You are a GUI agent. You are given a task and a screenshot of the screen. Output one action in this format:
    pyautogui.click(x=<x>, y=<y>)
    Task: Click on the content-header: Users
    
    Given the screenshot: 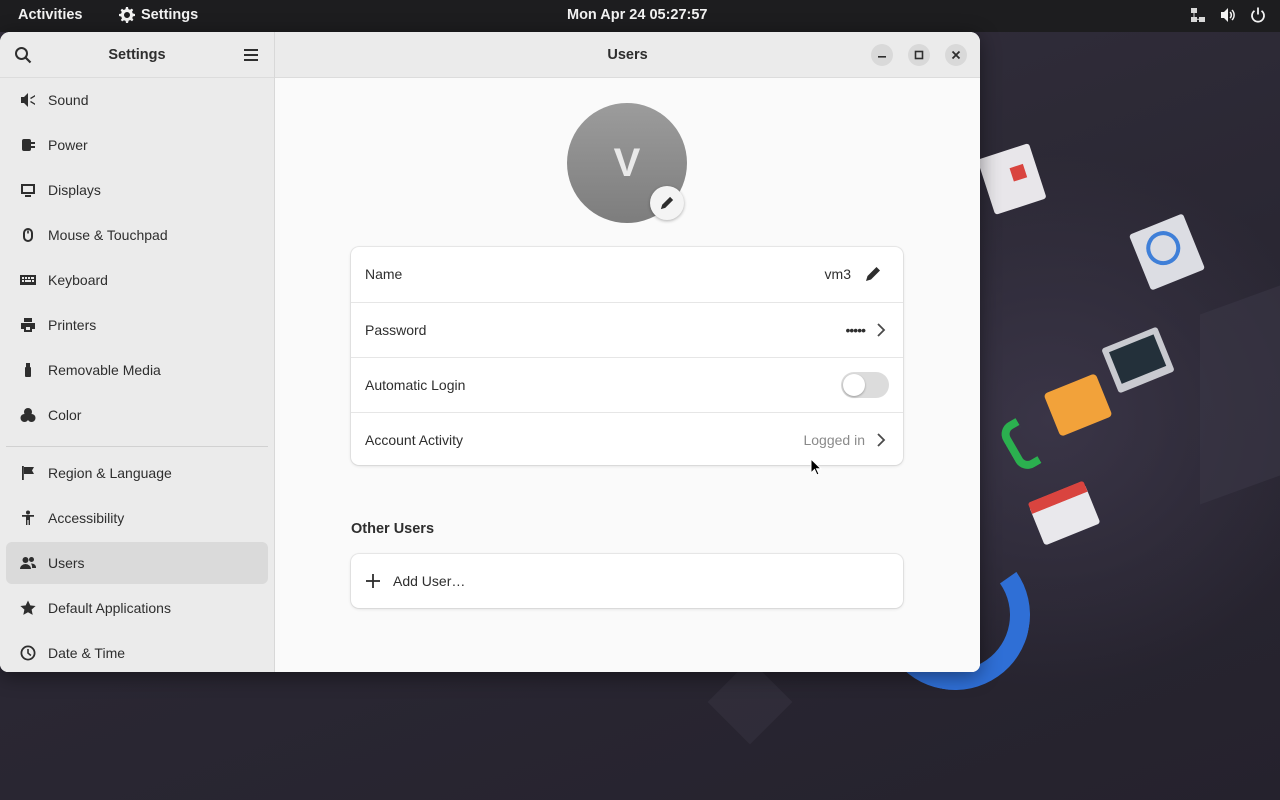 What is the action you would take?
    pyautogui.click(x=627, y=55)
    